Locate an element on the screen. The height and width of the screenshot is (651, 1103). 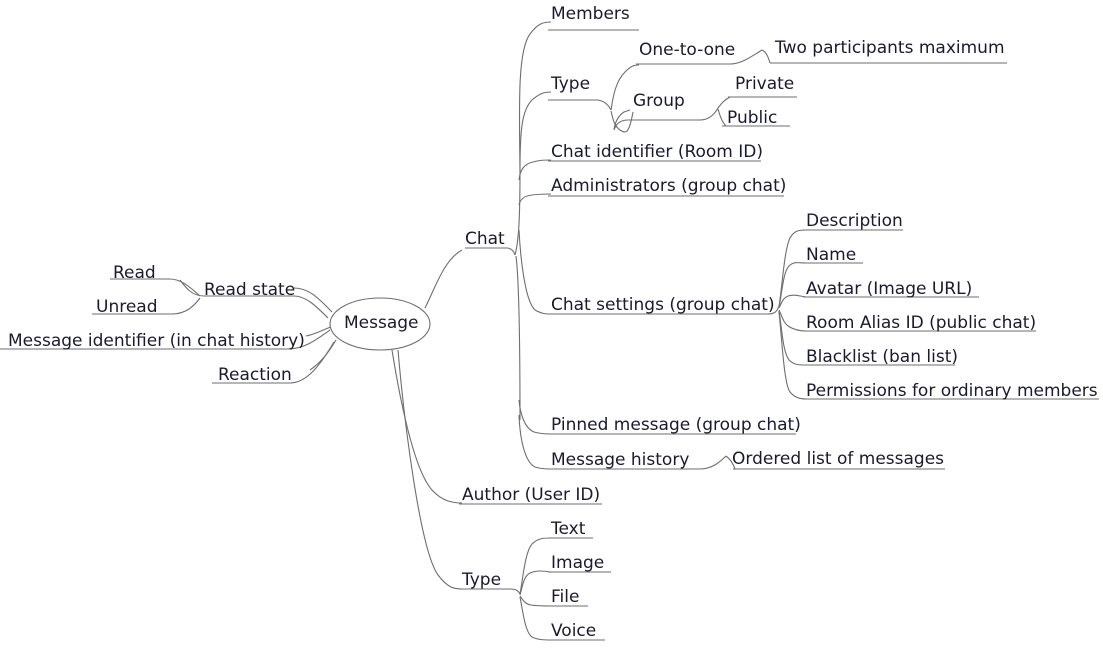
edge-chat-members is located at coordinates (535, 96).